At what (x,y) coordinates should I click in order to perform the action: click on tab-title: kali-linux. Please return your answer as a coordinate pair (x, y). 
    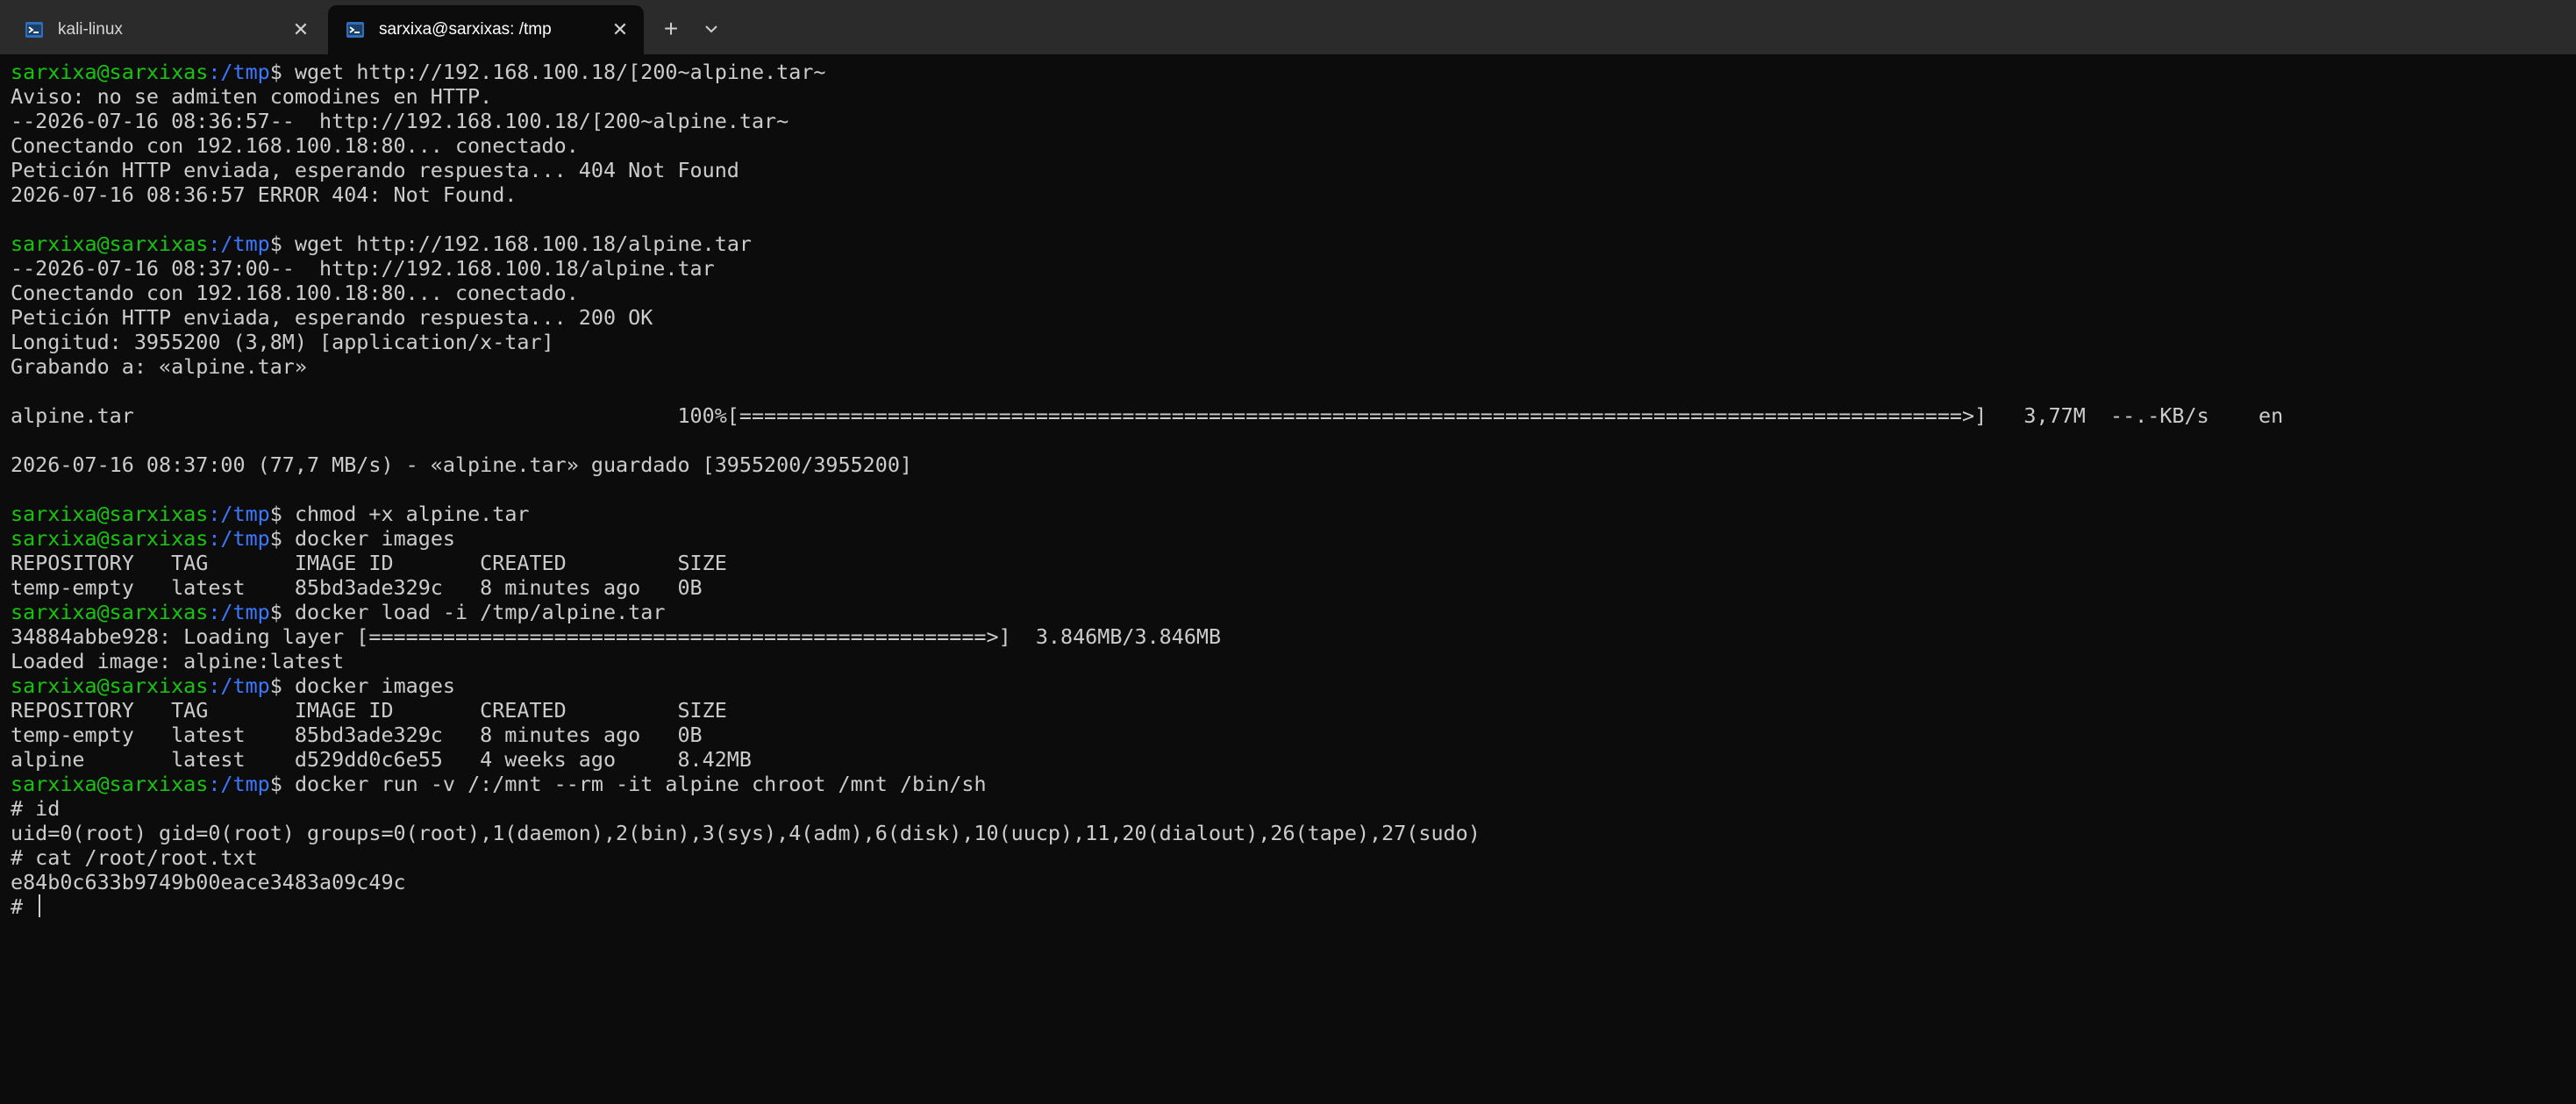
    Looking at the image, I should click on (91, 29).